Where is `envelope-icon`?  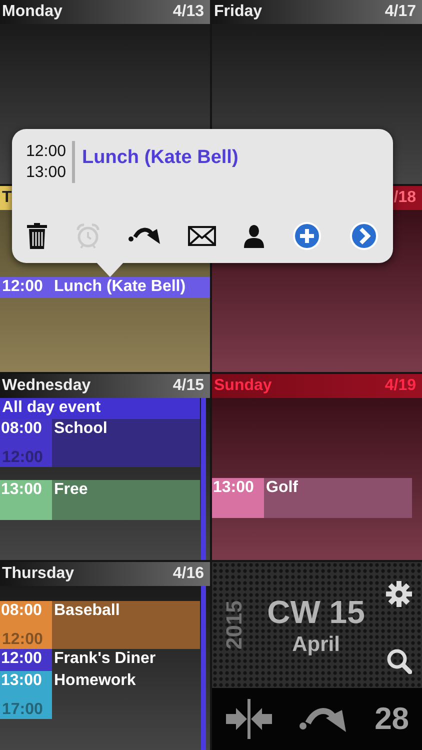
envelope-icon is located at coordinates (202, 236).